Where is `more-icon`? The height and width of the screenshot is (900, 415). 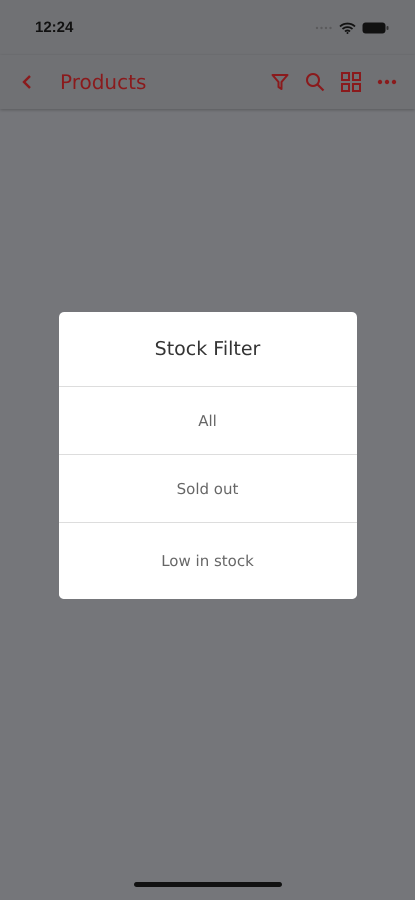 more-icon is located at coordinates (387, 82).